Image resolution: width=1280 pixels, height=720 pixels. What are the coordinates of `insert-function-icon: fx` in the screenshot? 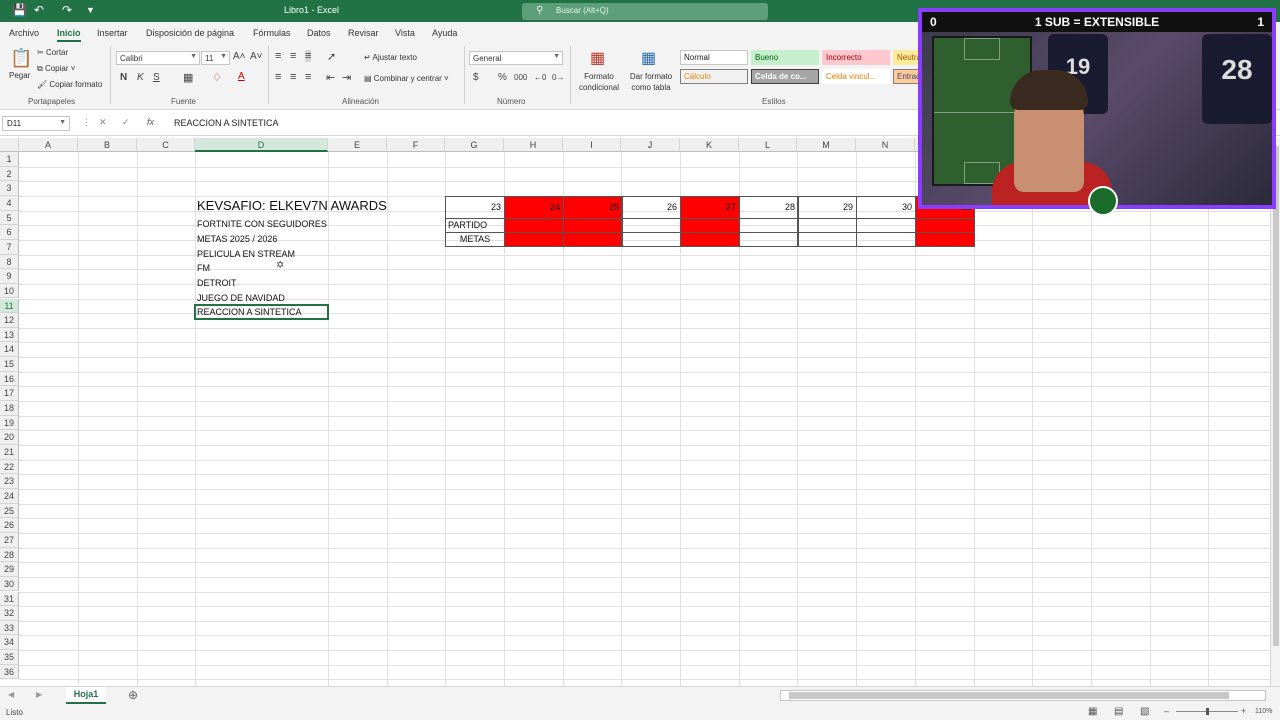 It's located at (150, 122).